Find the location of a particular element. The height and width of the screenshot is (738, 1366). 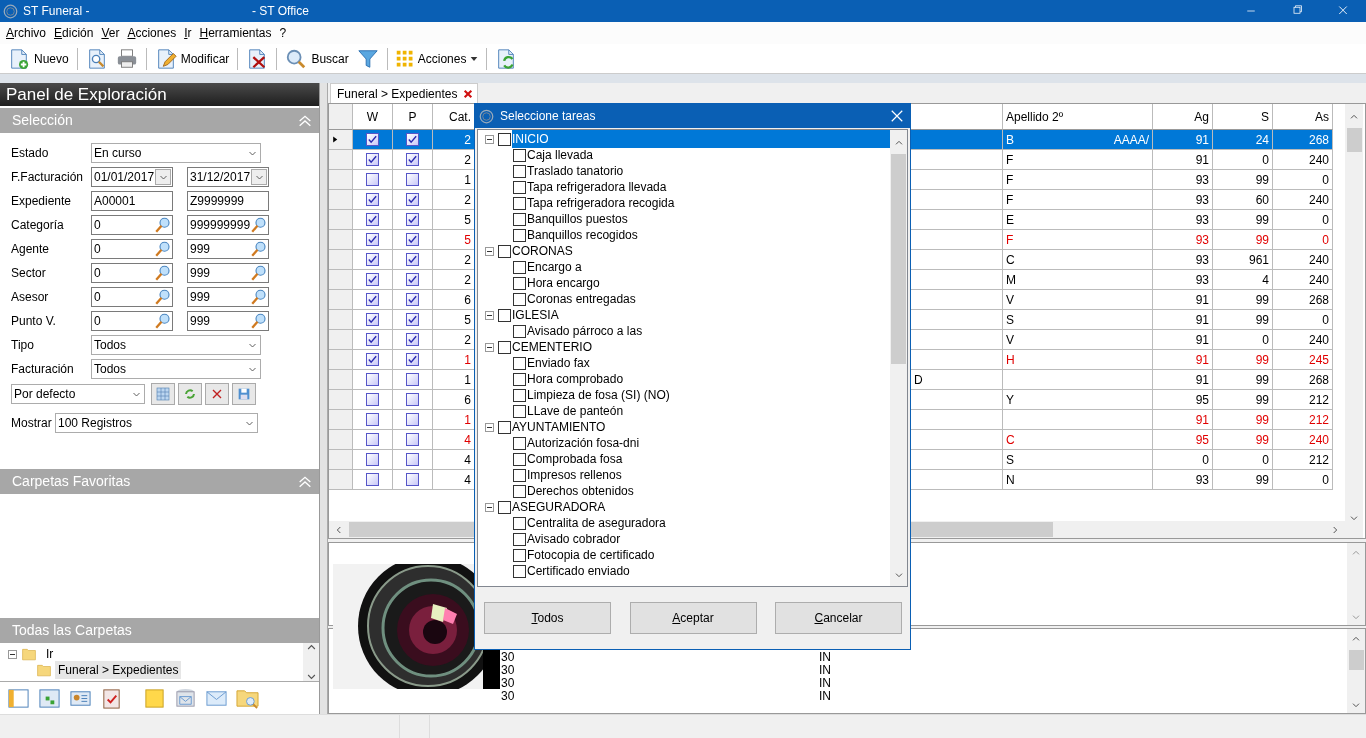

table-cell-text: 24 is located at coordinates (1262, 140).